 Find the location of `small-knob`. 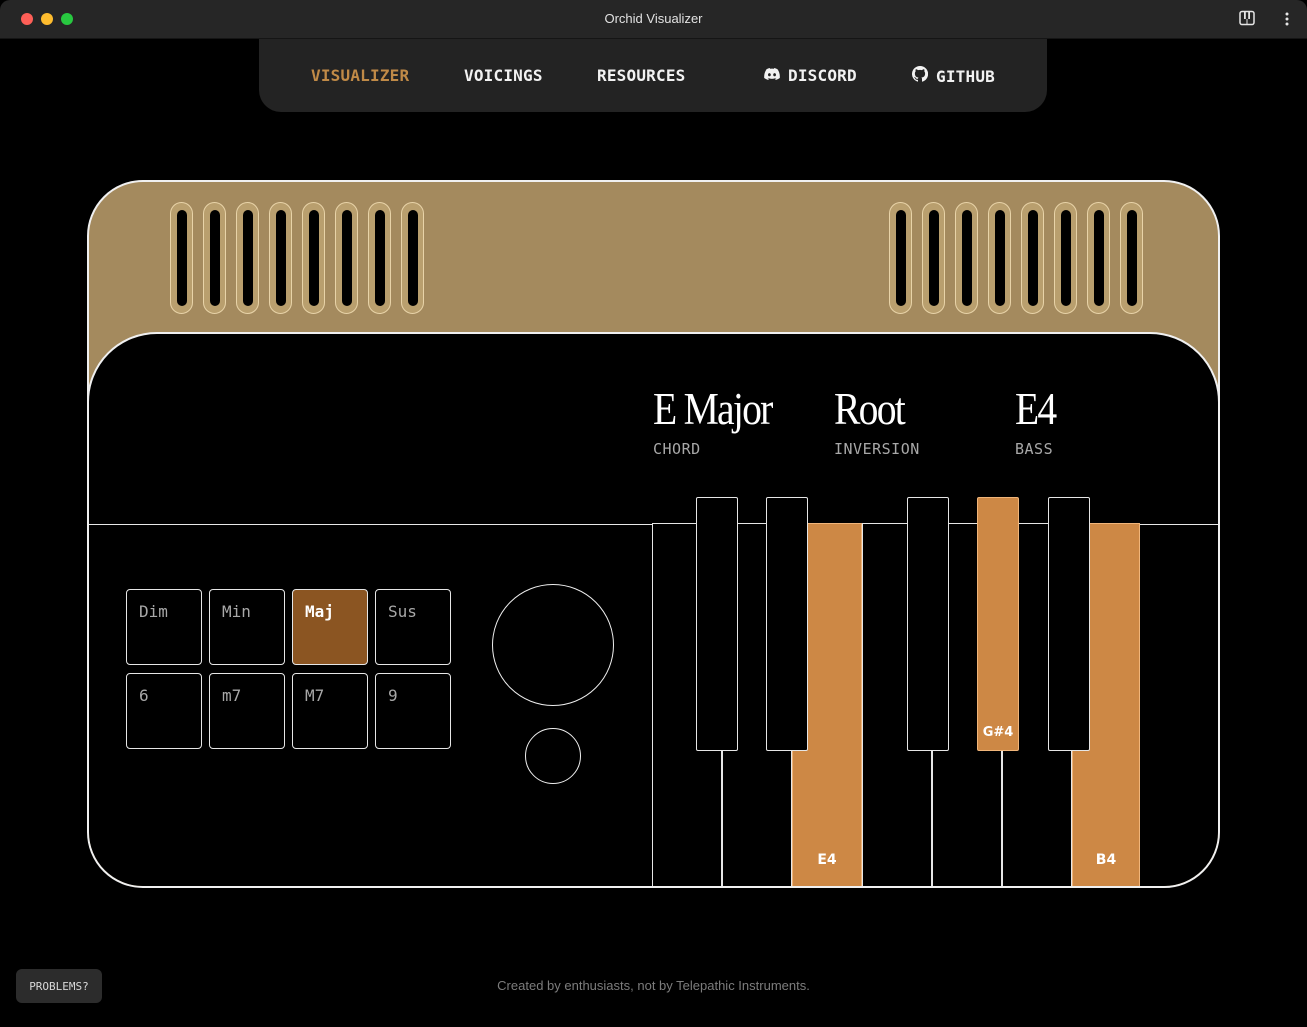

small-knob is located at coordinates (553, 756).